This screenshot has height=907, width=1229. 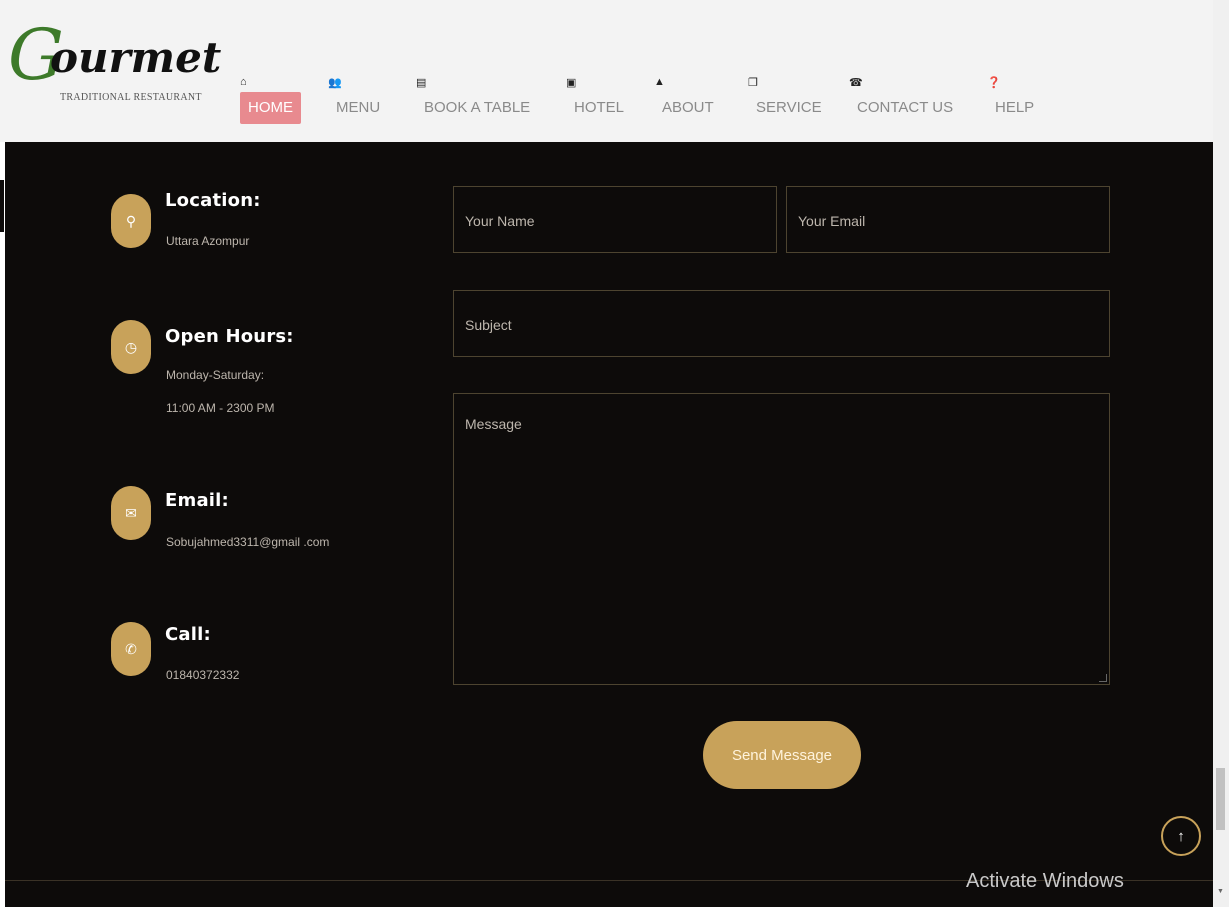 What do you see at coordinates (753, 83) in the screenshot?
I see `copy-icon: ❐` at bounding box center [753, 83].